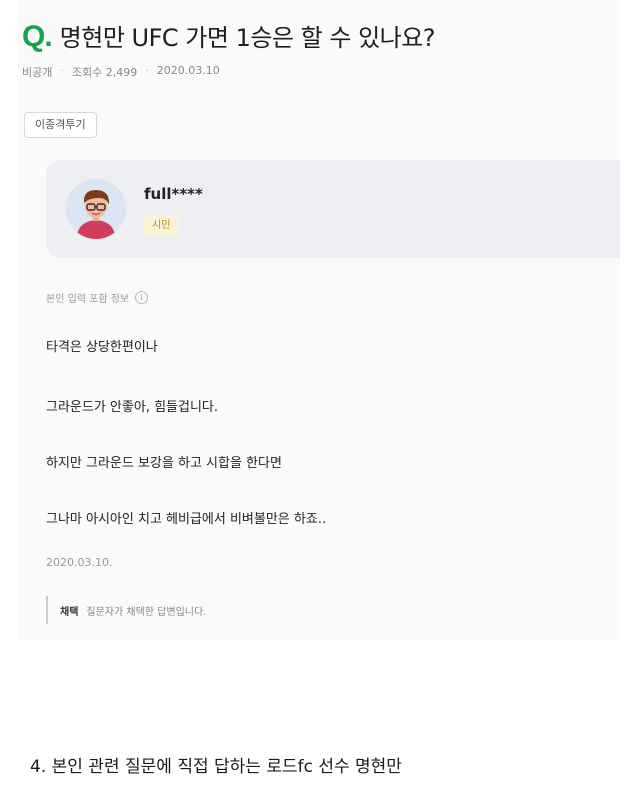  What do you see at coordinates (161, 226) in the screenshot?
I see `rank-badge: 시민` at bounding box center [161, 226].